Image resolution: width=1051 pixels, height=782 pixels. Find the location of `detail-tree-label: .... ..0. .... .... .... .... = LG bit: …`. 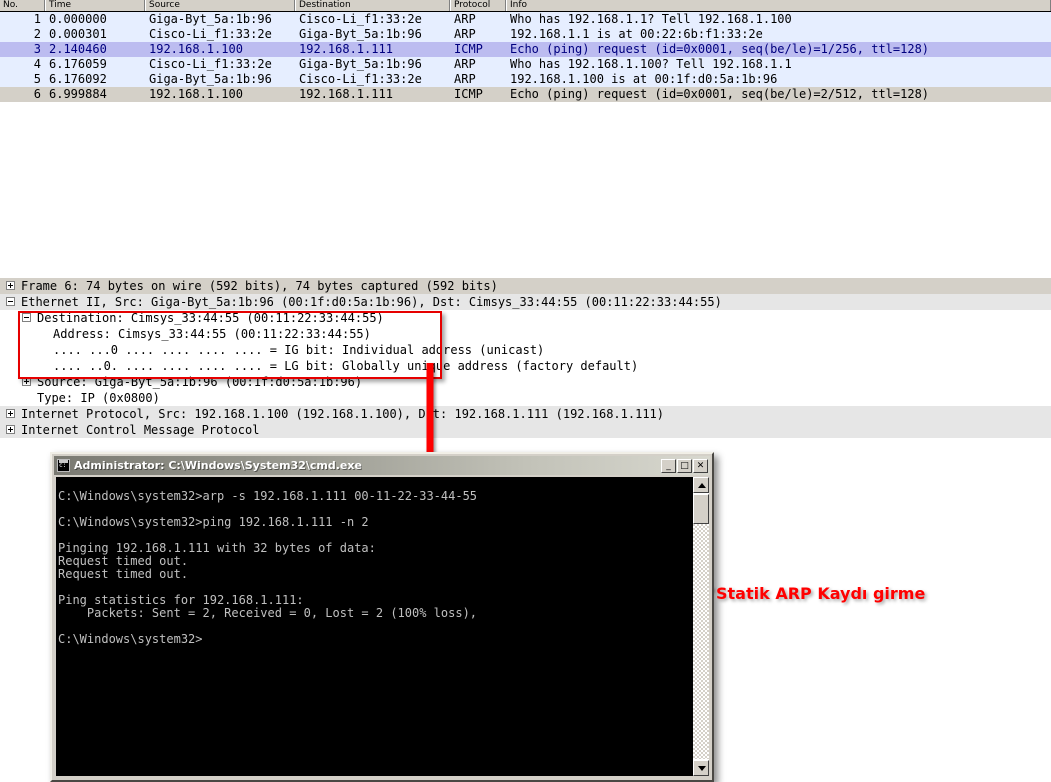

detail-tree-label: .... ..0. .... .... .... .... = LG bit: … is located at coordinates (346, 366).